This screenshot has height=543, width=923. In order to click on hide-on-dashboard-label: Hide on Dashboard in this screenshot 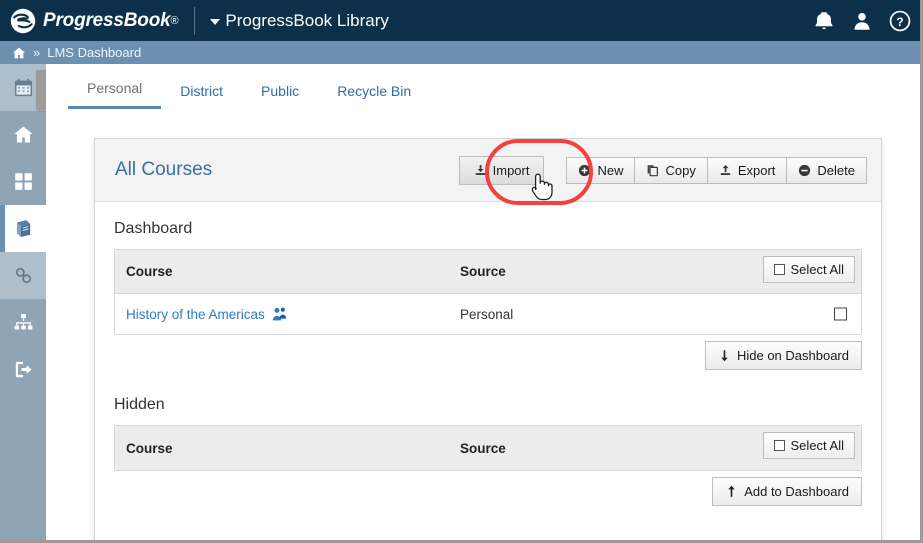, I will do `click(792, 355)`.